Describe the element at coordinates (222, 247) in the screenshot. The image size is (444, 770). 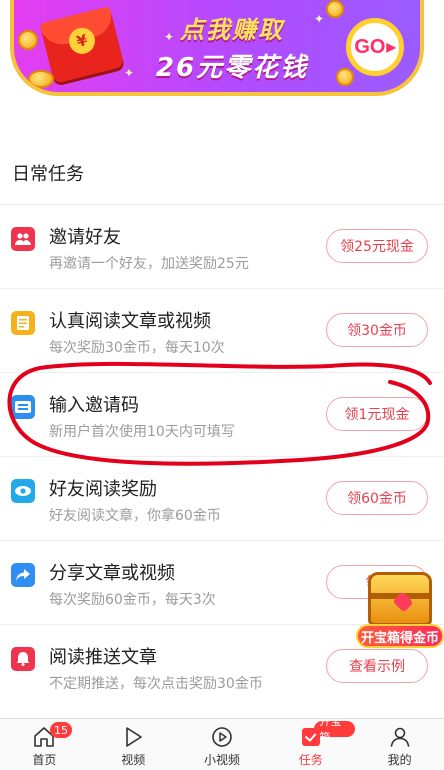
I see `task-row-invite-friends: 邀请好友 再邀请一个好友，加送奖励25元 领25元现金` at that location.